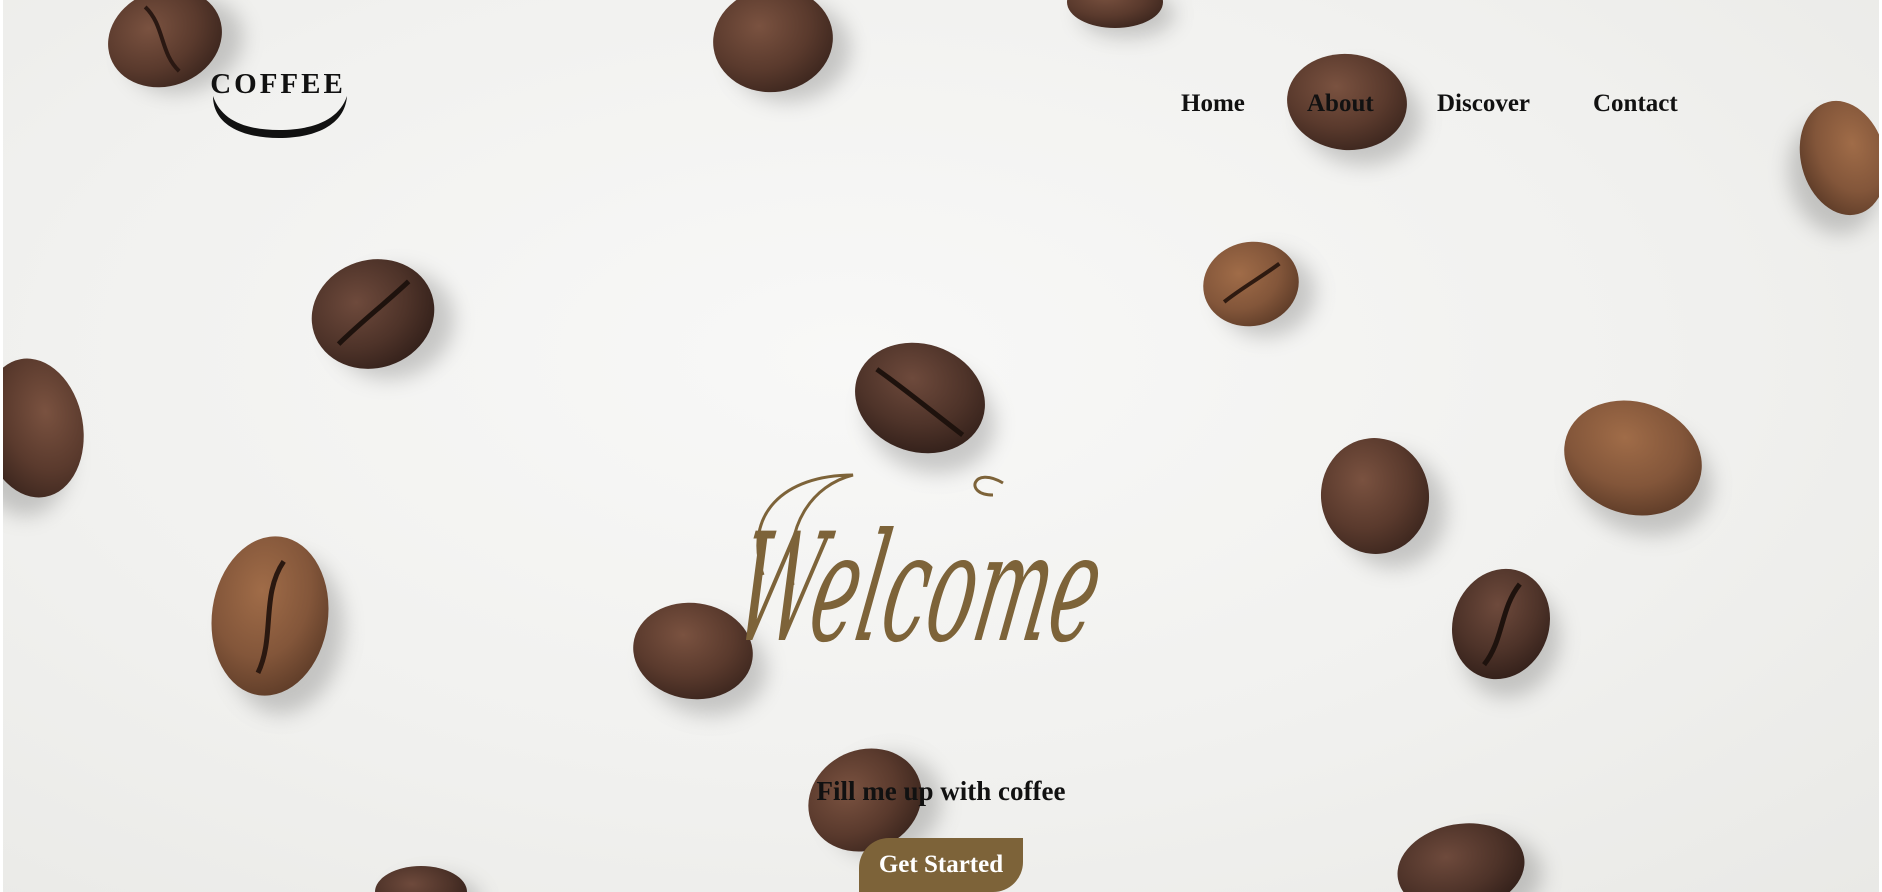  Describe the element at coordinates (1340, 104) in the screenshot. I see `nav-about: About` at that location.